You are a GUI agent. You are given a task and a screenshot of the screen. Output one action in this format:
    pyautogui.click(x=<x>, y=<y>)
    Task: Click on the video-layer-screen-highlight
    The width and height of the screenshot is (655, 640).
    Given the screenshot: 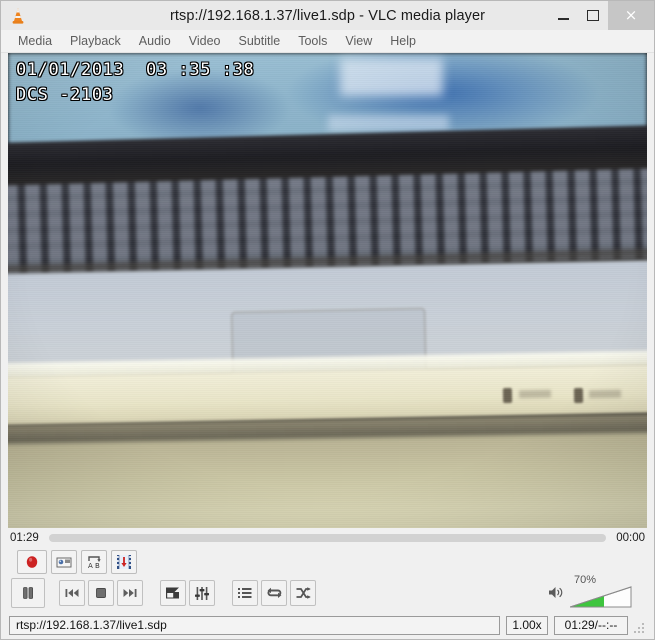 What is the action you would take?
    pyautogui.click(x=391, y=76)
    